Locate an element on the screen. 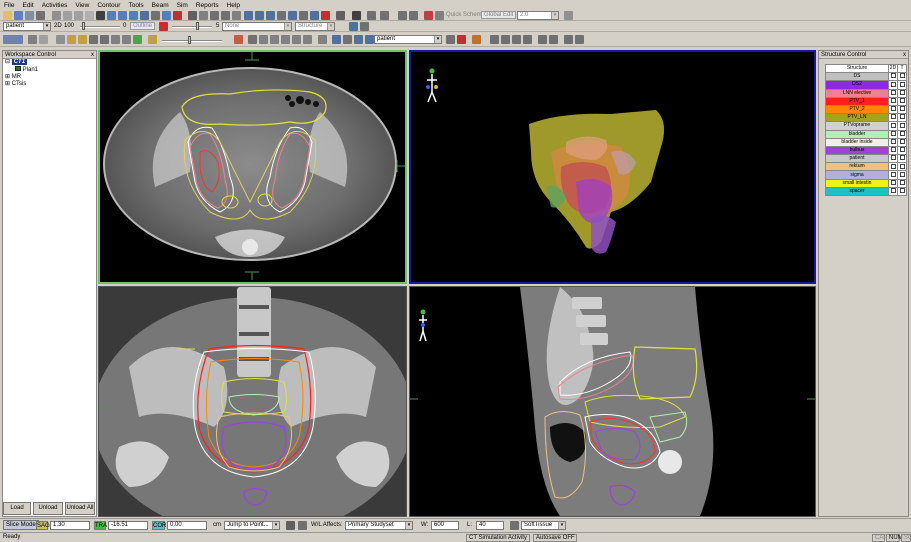 This screenshot has height=542, width=911. structure-row: PTV_2 is located at coordinates (866, 109).